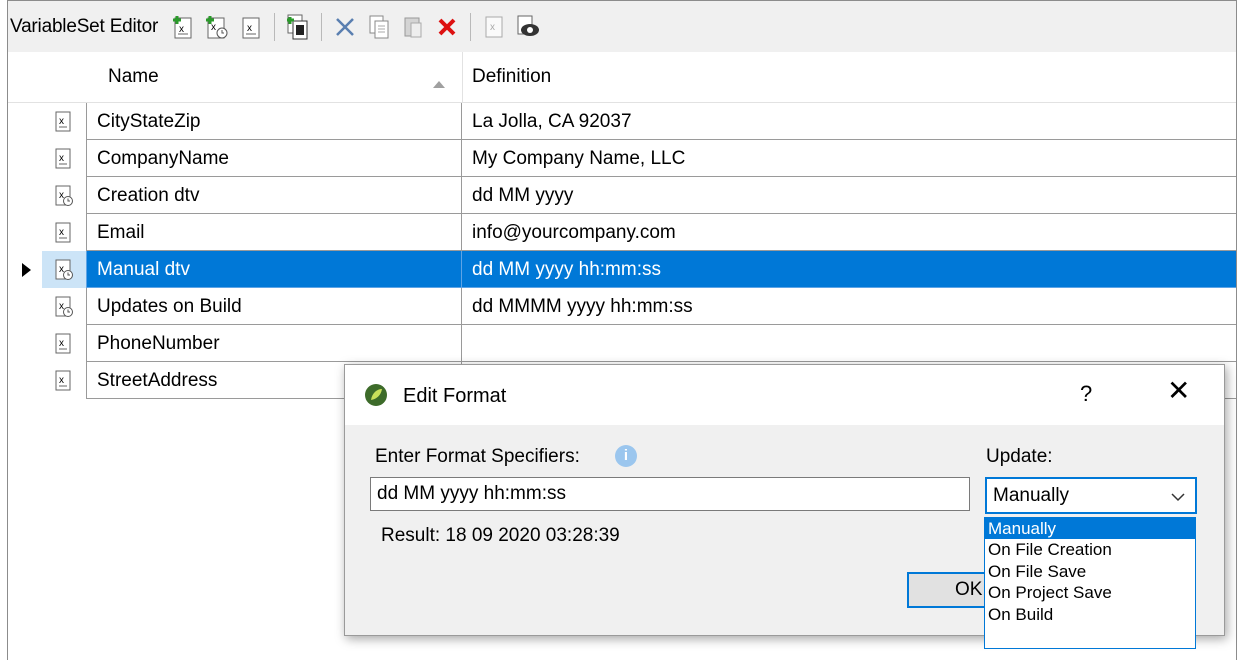  What do you see at coordinates (1090, 592) in the screenshot?
I see `update-option: On Project Save` at bounding box center [1090, 592].